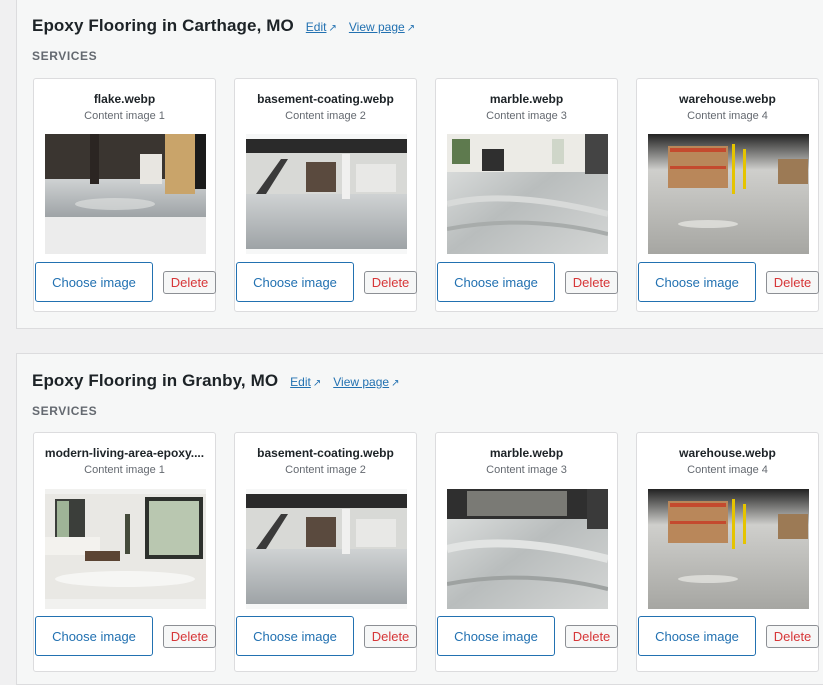 This screenshot has width=823, height=685. I want to click on image-filename: flake.webp, so click(124, 99).